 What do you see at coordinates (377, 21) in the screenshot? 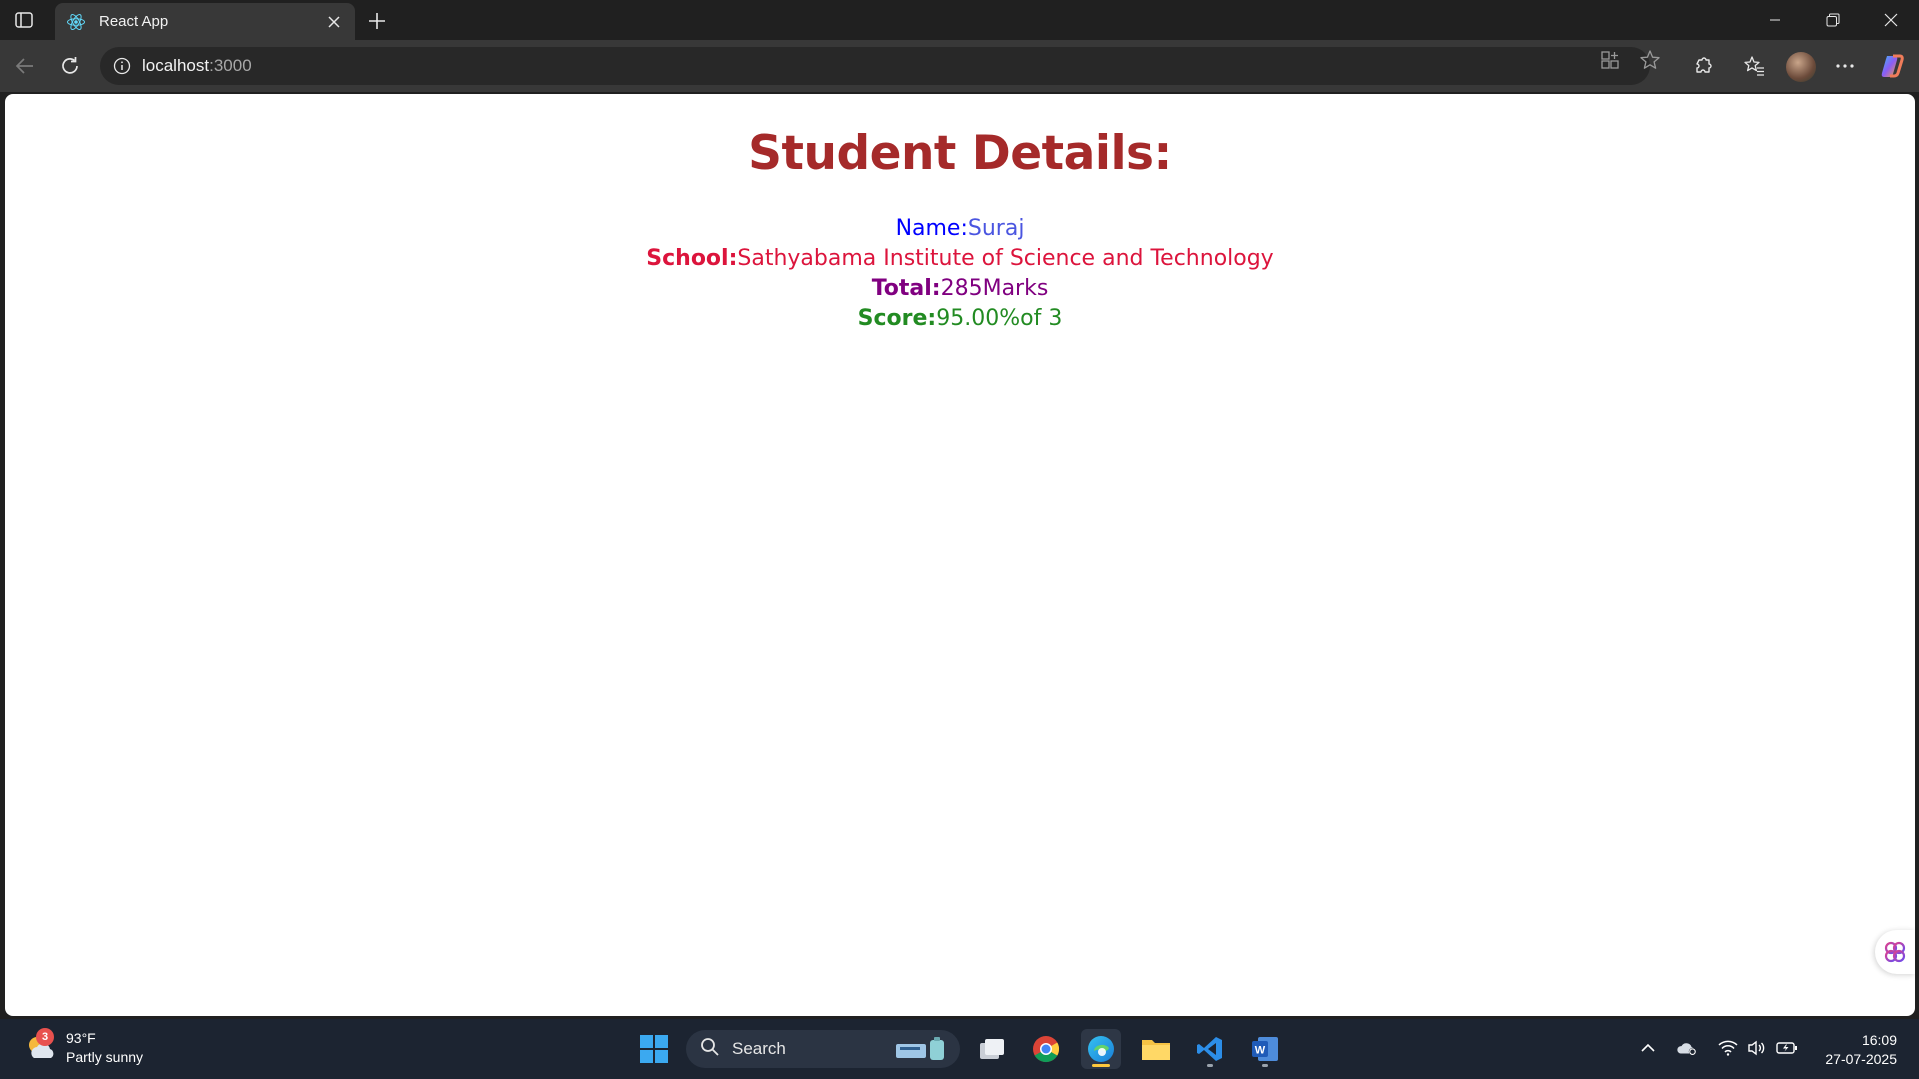
I see `new-tab-icon` at bounding box center [377, 21].